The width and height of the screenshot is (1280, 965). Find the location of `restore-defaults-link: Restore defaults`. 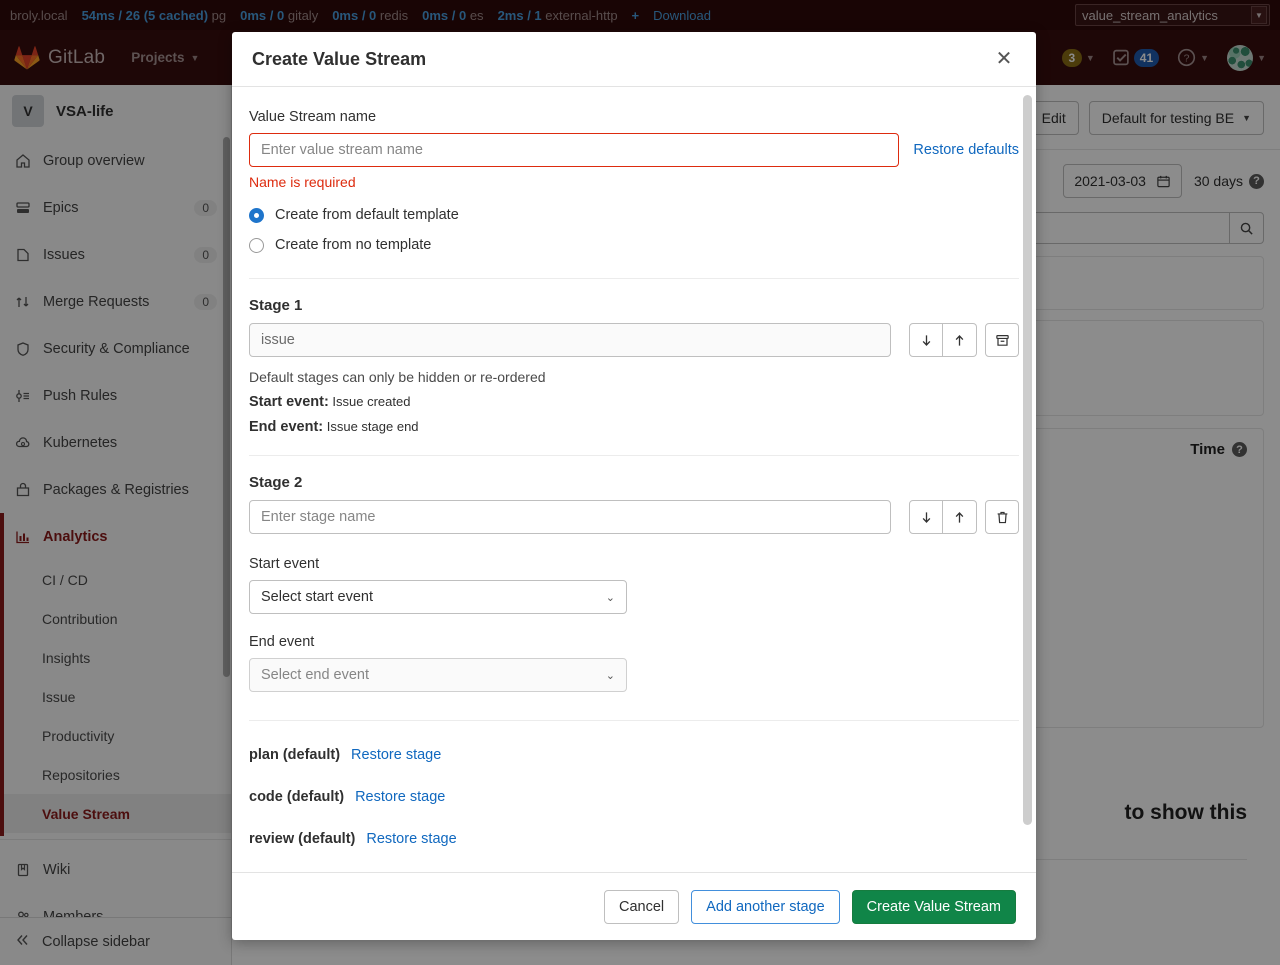

restore-defaults-link: Restore defaults is located at coordinates (966, 150).